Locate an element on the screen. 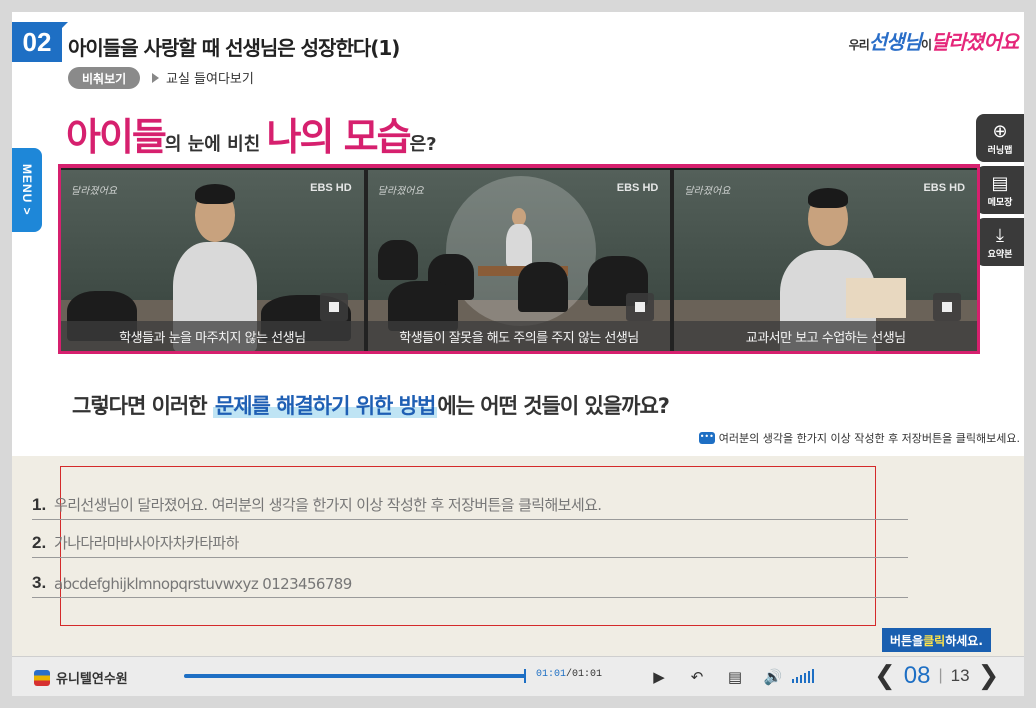 This screenshot has height=708, width=1036. answer-line-2: 2. 가나다라마바사아자차카타파하 is located at coordinates (470, 542).